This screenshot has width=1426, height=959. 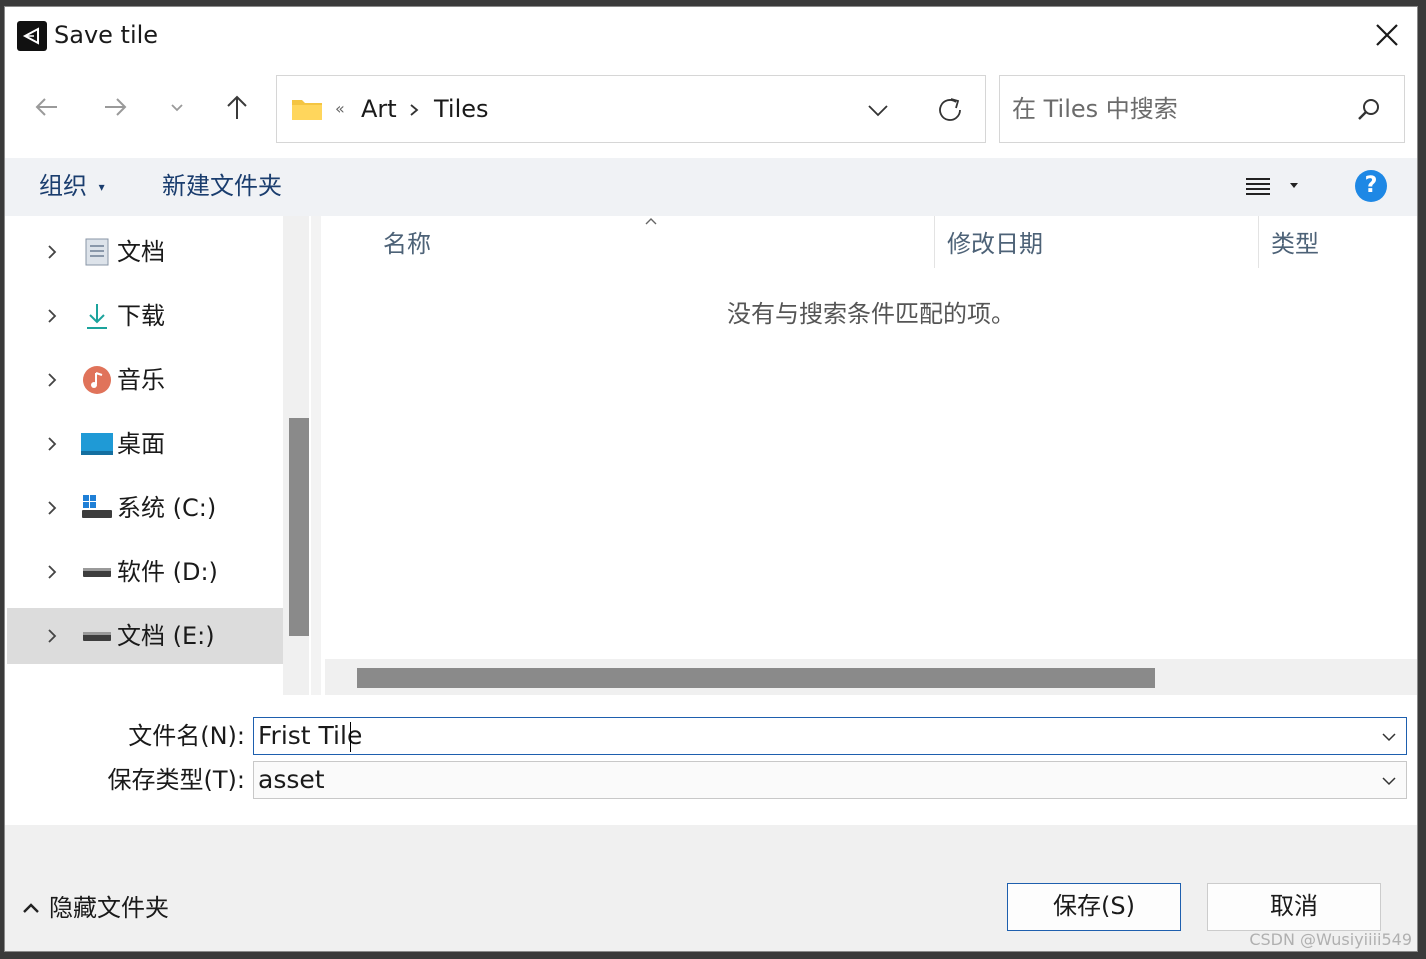 What do you see at coordinates (711, 187) in the screenshot?
I see `command-toolbar: 组织 ▾ 新建文件夹 ?` at bounding box center [711, 187].